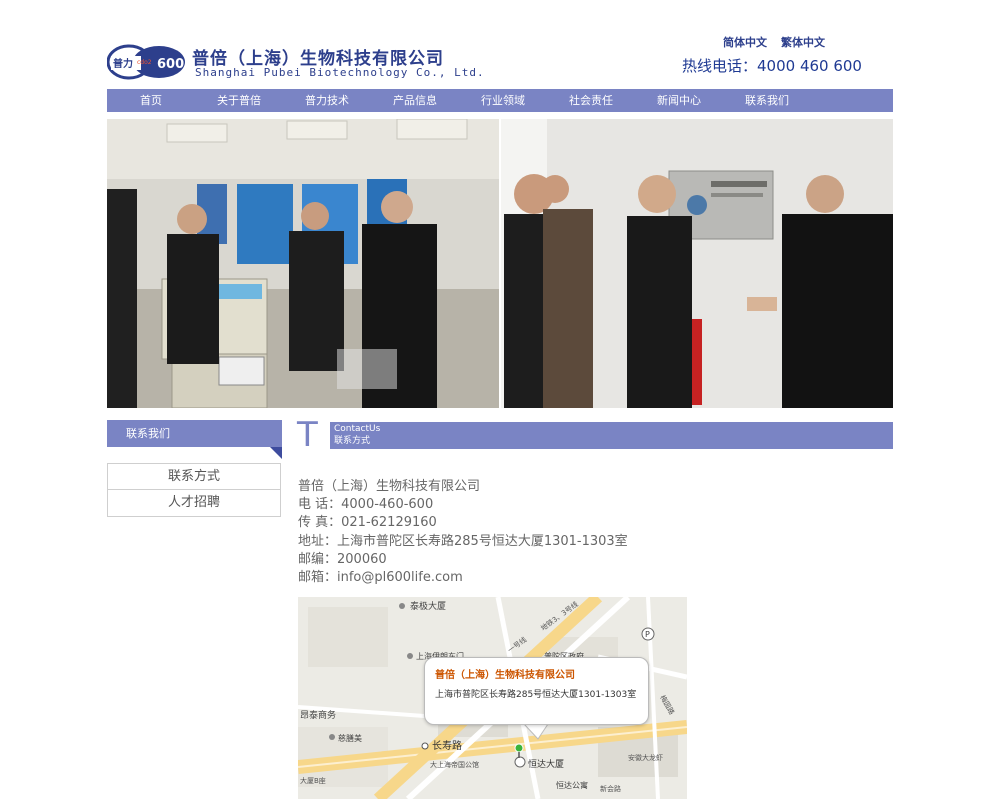 The image size is (998, 799). What do you see at coordinates (366, 505) in the screenshot?
I see `contact-phone: 电 话：4000-460-600` at bounding box center [366, 505].